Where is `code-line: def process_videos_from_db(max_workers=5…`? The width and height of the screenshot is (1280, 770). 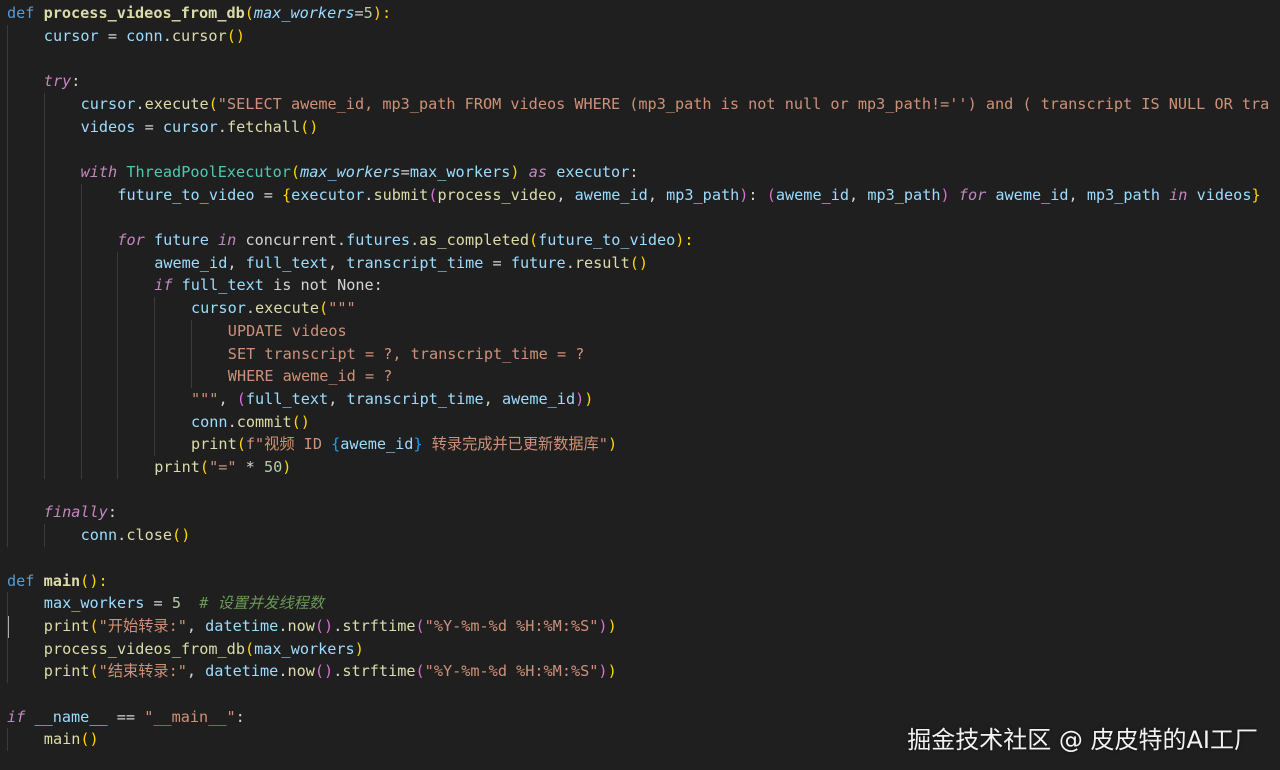 code-line: def process_videos_from_db(max_workers=5… is located at coordinates (199, 13).